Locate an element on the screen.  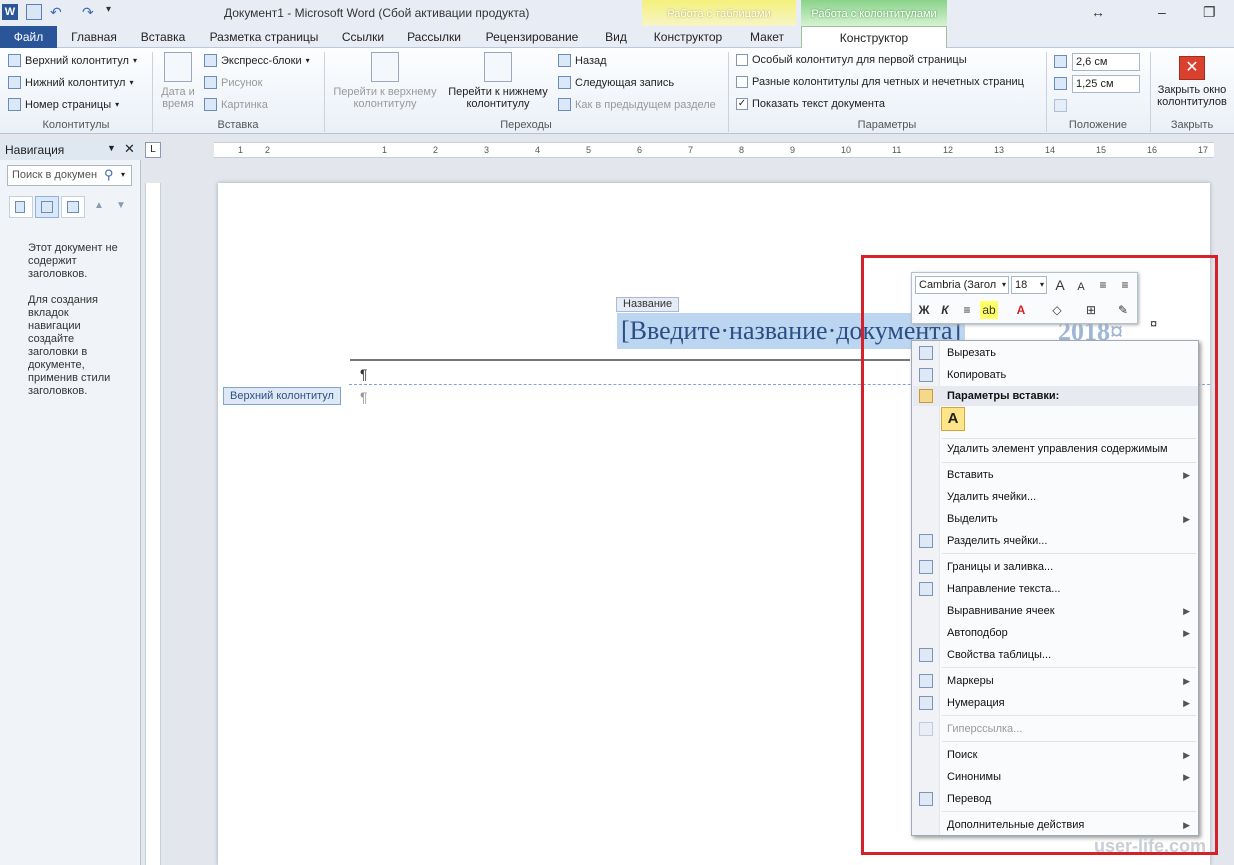
paragraph-mark: ¶ is located at coordinates (364, 397).